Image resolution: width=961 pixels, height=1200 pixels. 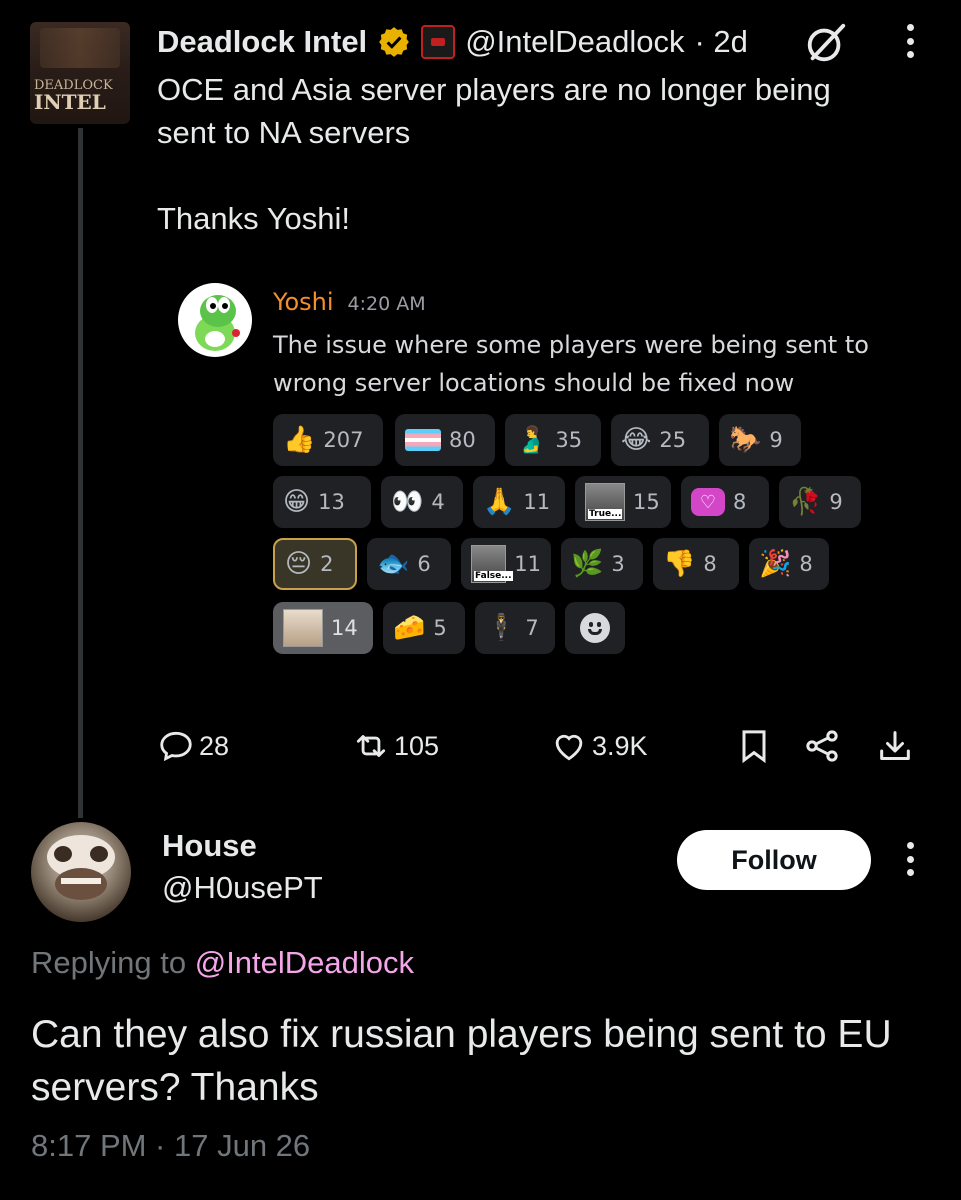 What do you see at coordinates (445, 440) in the screenshot?
I see `reaction-trans-flag: 80` at bounding box center [445, 440].